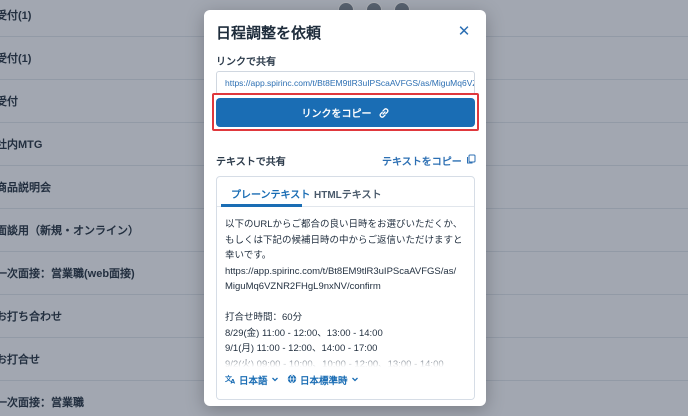 This screenshot has width=688, height=416. Describe the element at coordinates (292, 380) in the screenshot. I see `globe-icon` at that location.